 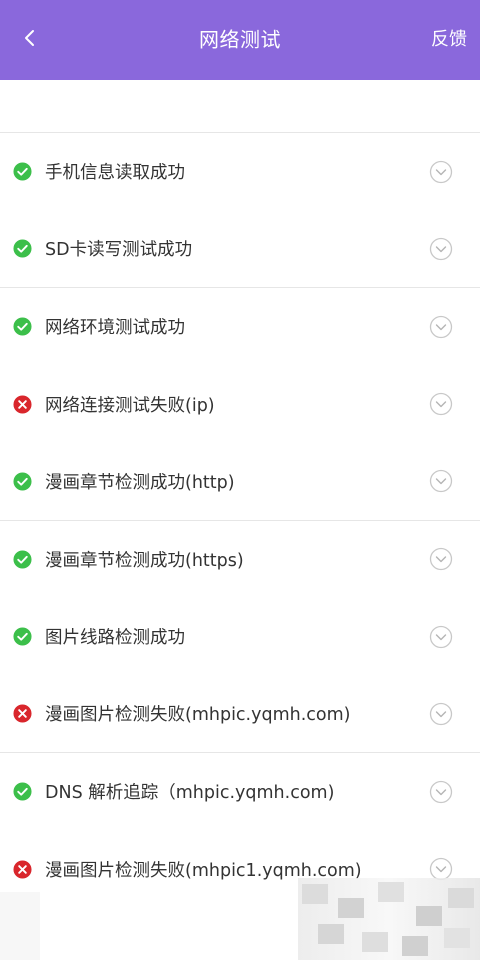 I want to click on list-item: DNS 解析追踪（mhpic.yqmh.com), so click(x=240, y=792).